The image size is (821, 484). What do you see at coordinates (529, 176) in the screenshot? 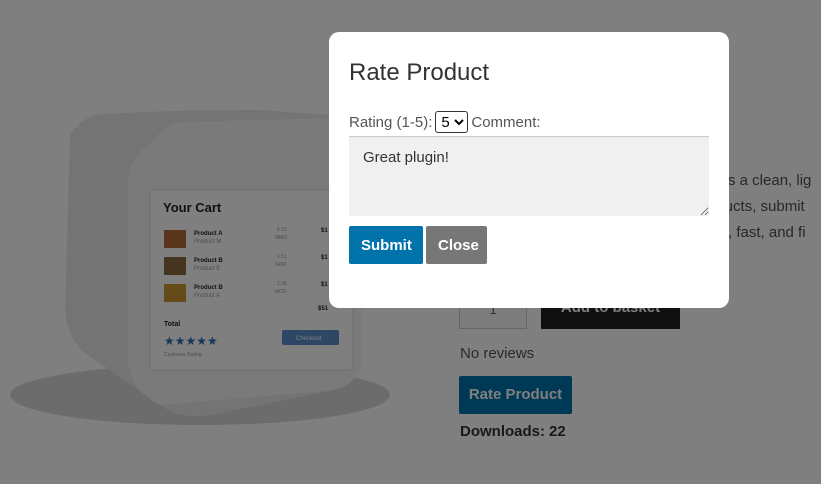
I see `comment-textarea` at bounding box center [529, 176].